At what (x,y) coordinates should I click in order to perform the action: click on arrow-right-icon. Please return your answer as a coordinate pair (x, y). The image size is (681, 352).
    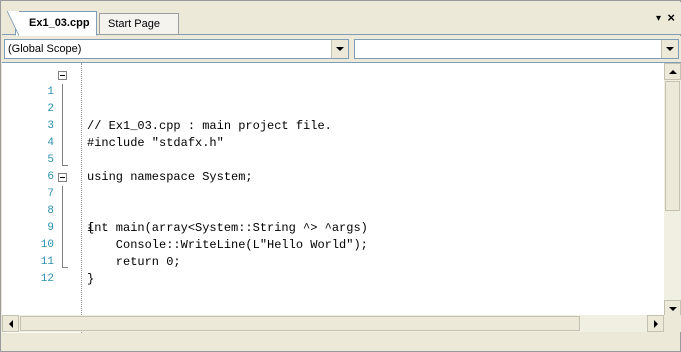
    Looking at the image, I should click on (655, 323).